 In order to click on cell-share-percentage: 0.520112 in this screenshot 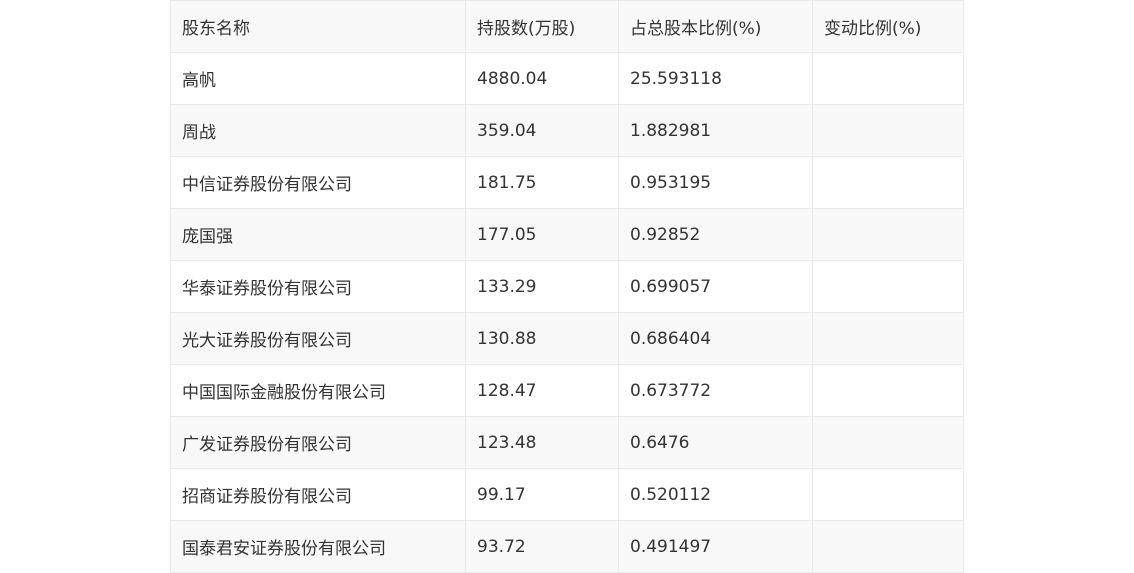, I will do `click(715, 494)`.